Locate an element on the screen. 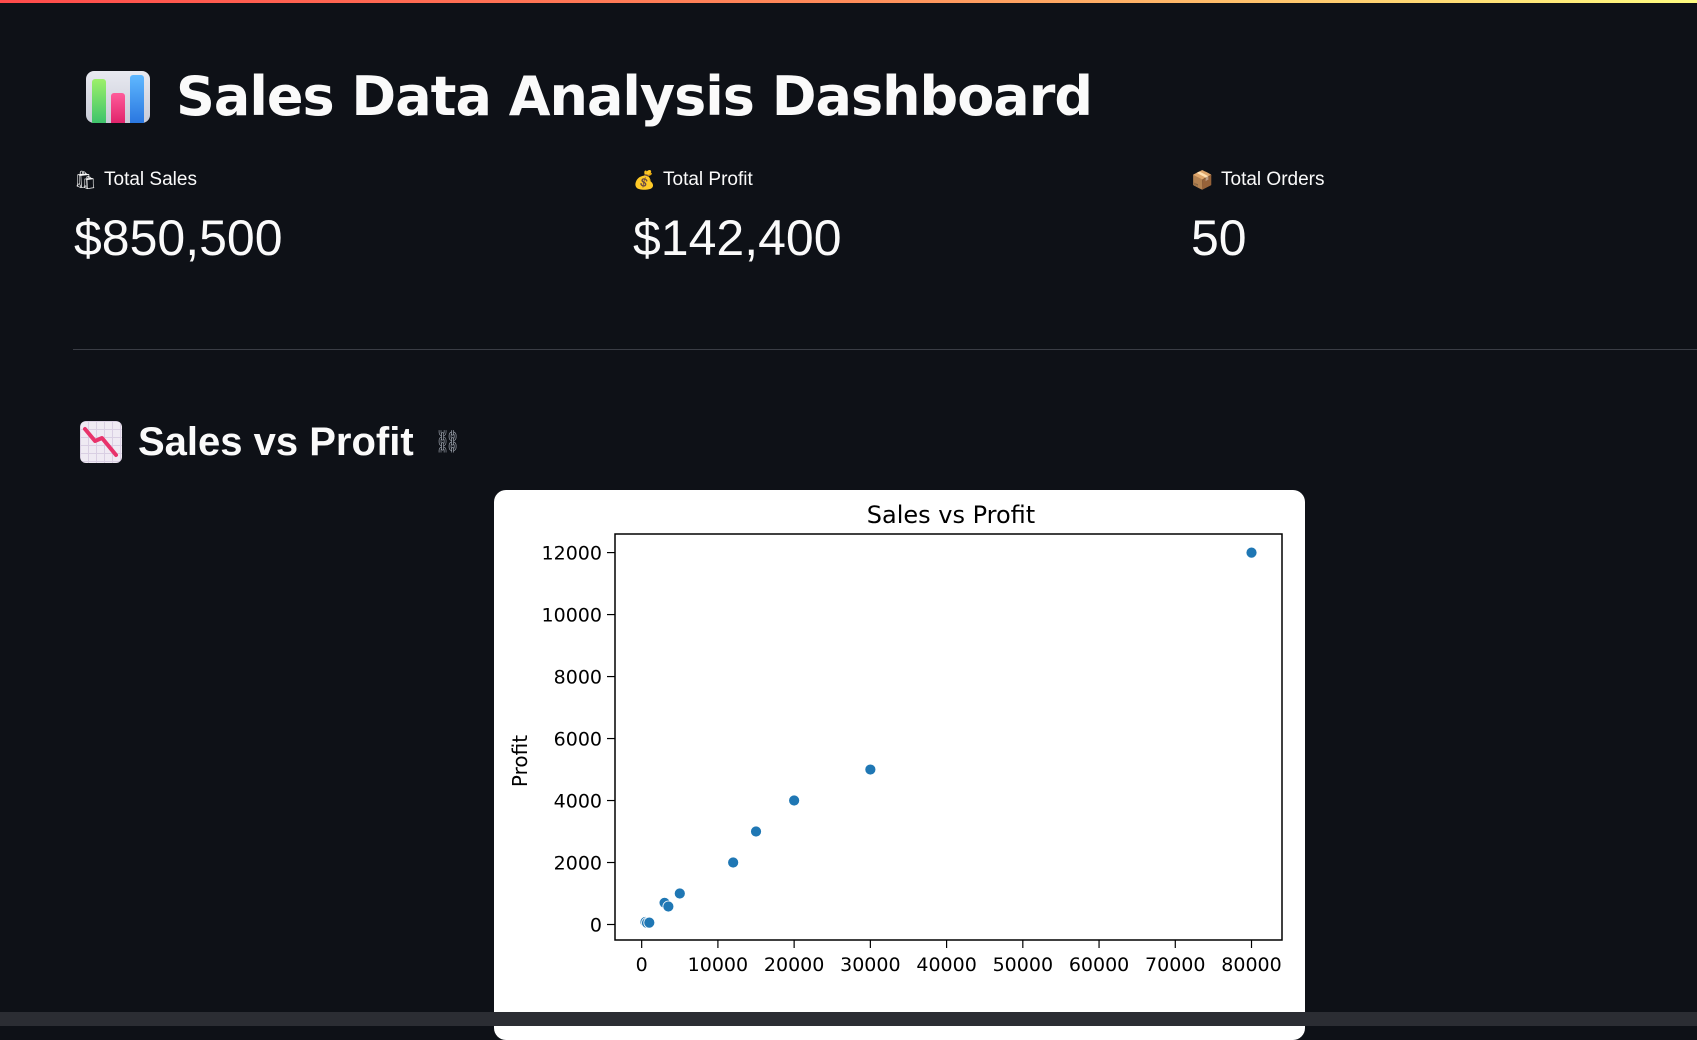 This screenshot has width=1697, height=1040. page-title: Sales Data Analysis Dashboard is located at coordinates (634, 96).